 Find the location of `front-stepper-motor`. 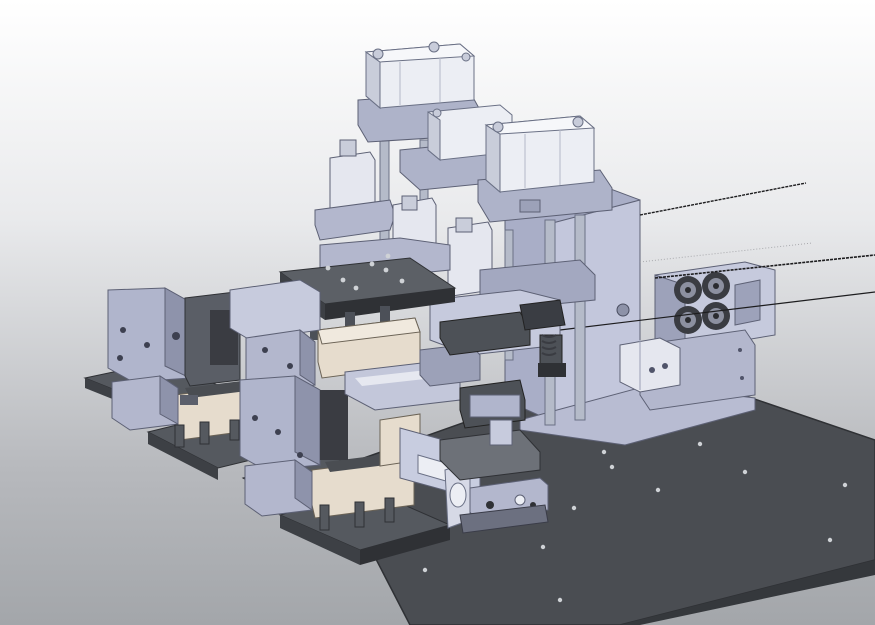

front-stepper-motor is located at coordinates (278, 488).